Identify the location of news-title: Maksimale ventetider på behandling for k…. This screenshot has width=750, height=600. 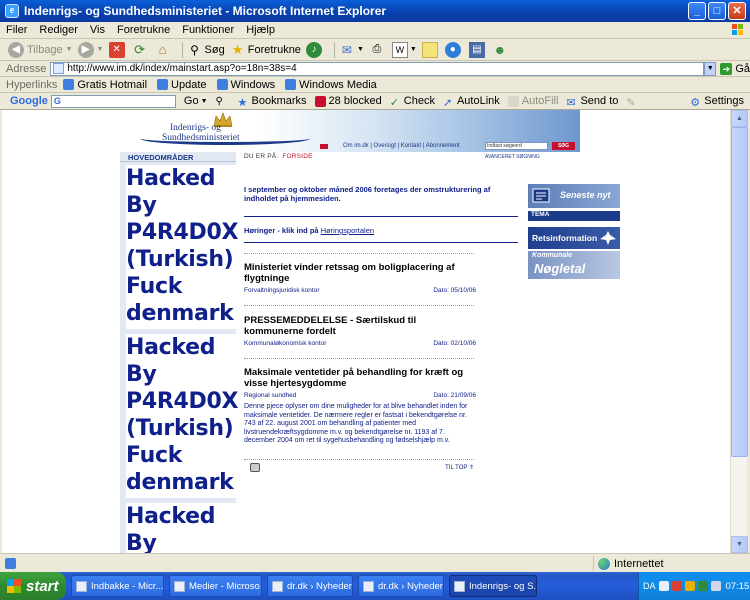
(360, 378).